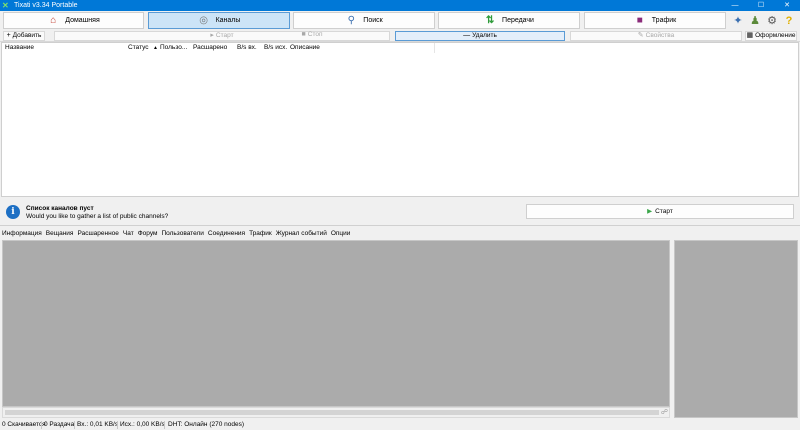 Image resolution: width=800 pixels, height=430 pixels. I want to click on help-icon: ?, so click(789, 21).